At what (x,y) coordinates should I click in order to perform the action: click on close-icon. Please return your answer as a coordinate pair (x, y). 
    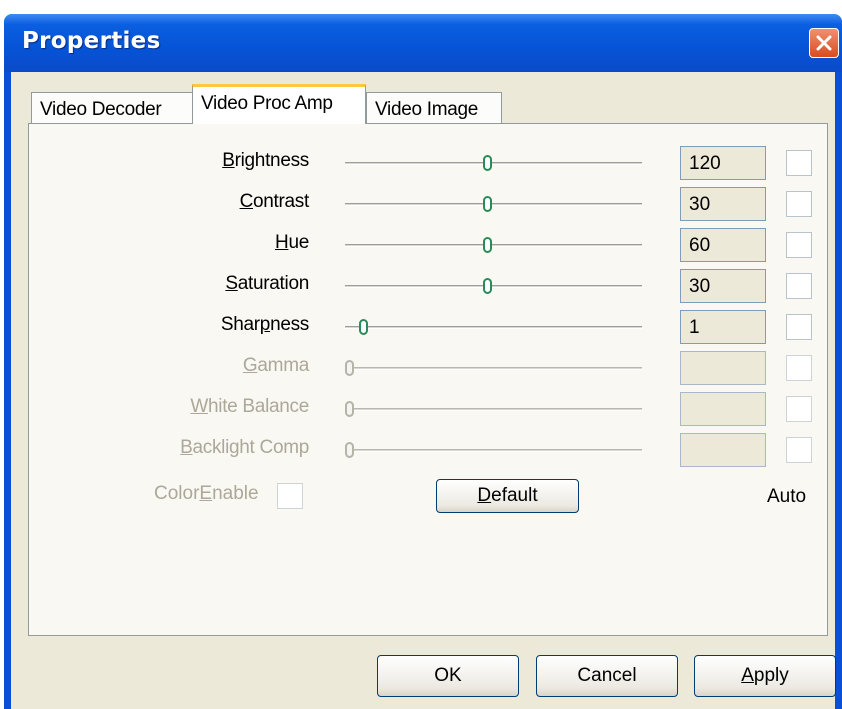
    Looking at the image, I should click on (824, 43).